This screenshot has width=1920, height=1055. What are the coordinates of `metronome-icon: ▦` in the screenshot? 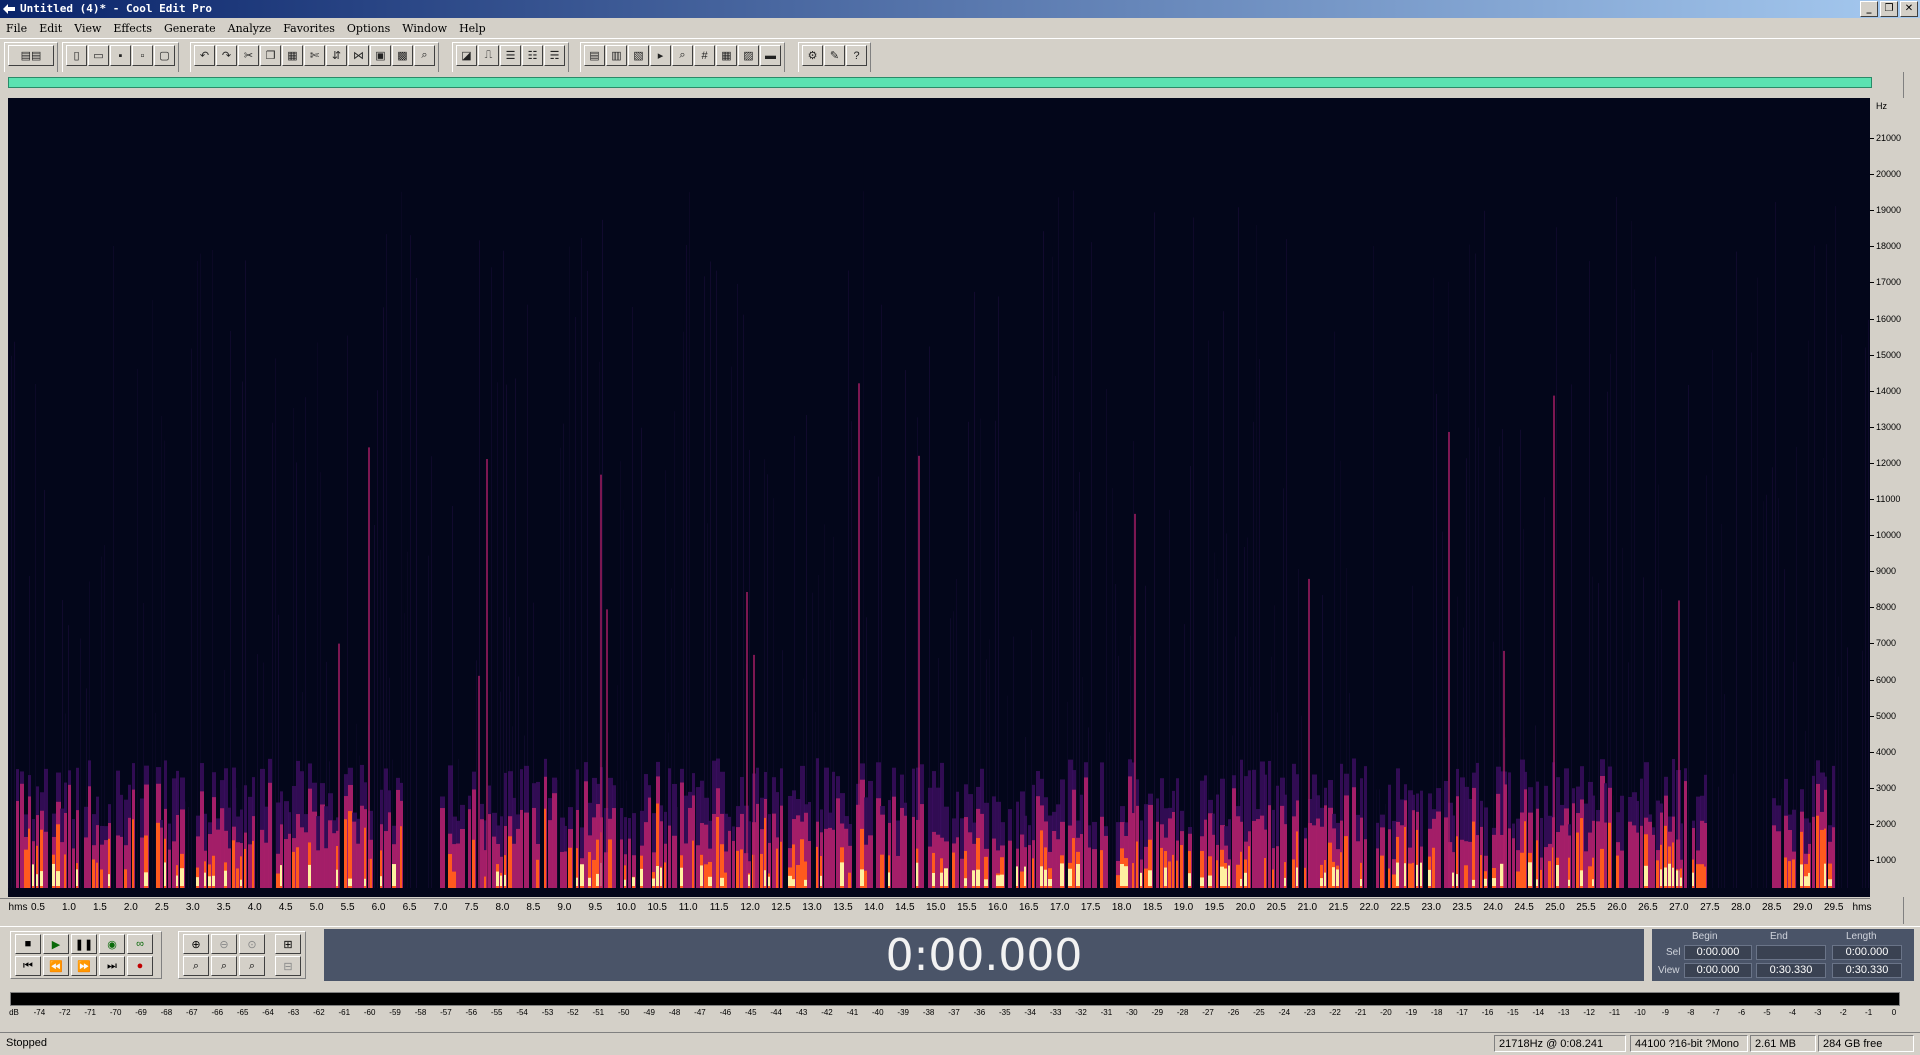 It's located at (726, 55).